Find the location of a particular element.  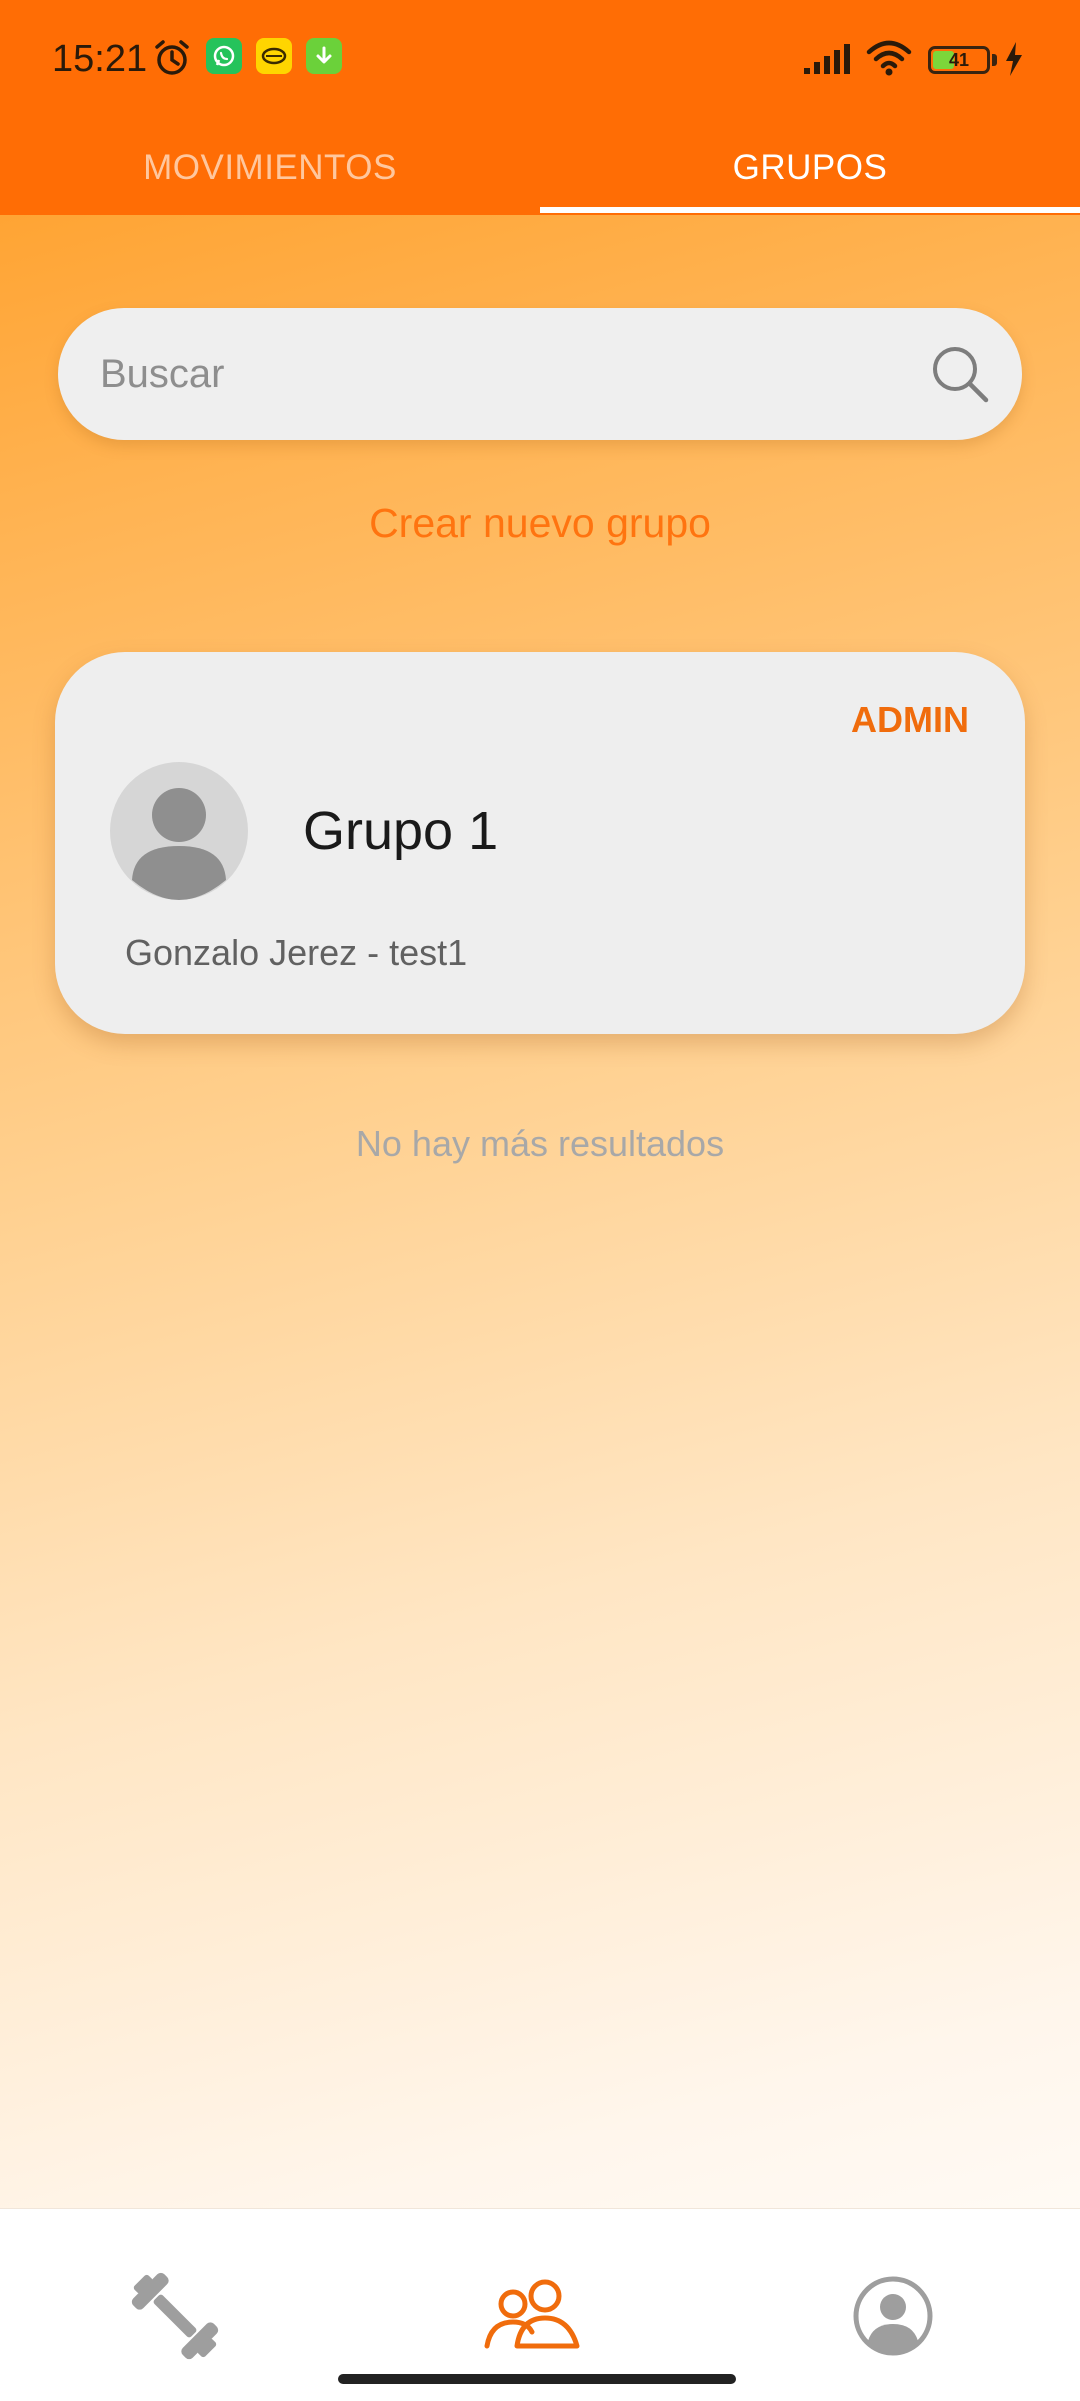

person-avatar-icon is located at coordinates (179, 831).